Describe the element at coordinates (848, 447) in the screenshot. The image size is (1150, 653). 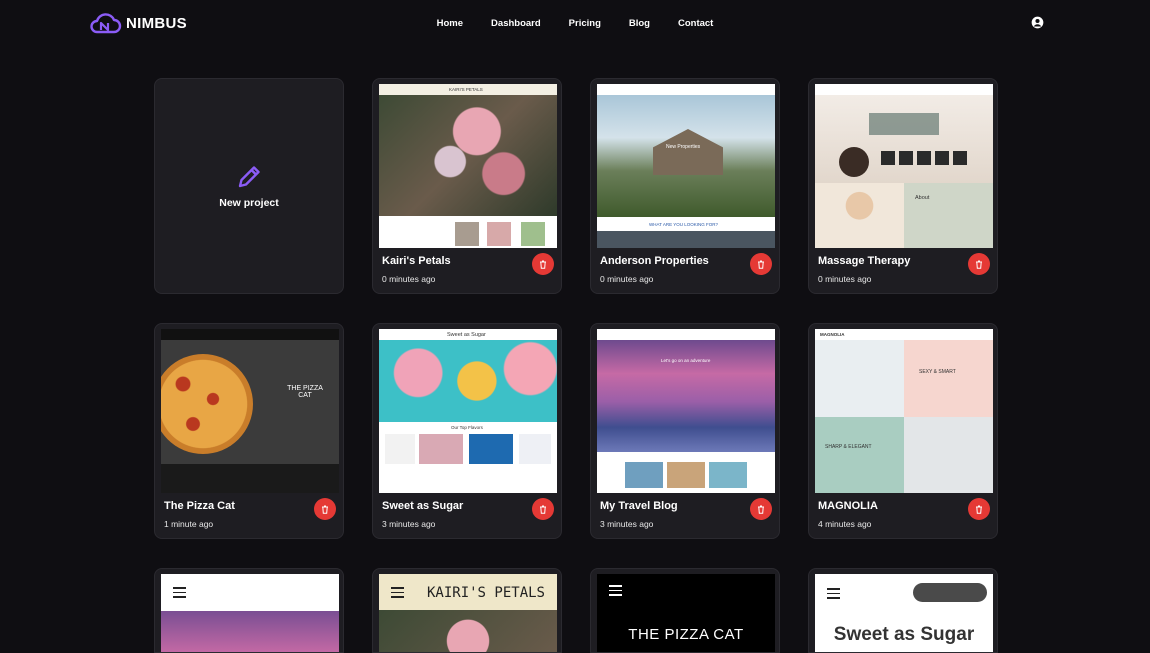
I see `thumb-sub-text-2: SHARP & ELEGANT` at that location.